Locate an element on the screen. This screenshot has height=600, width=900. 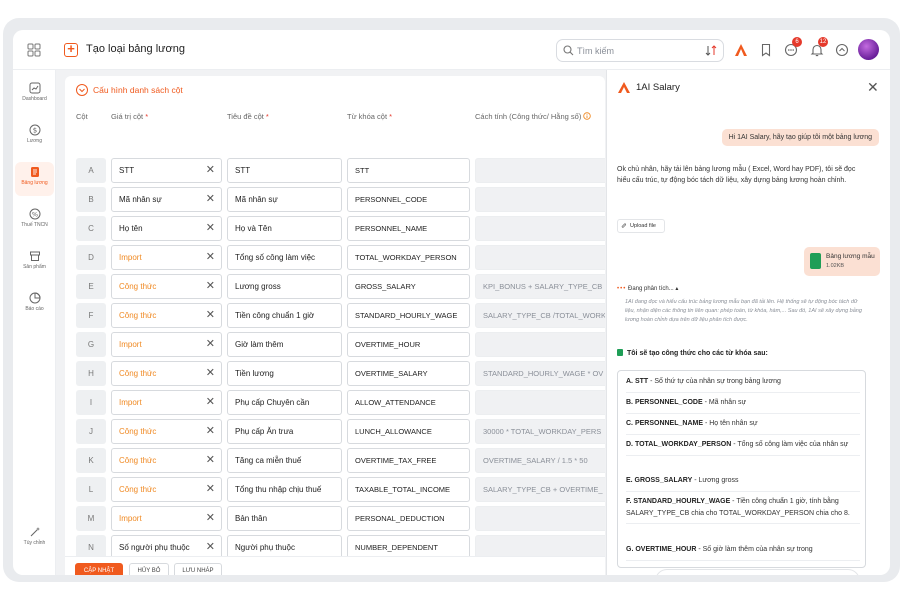
close-icon: ✕ is located at coordinates (873, 87).